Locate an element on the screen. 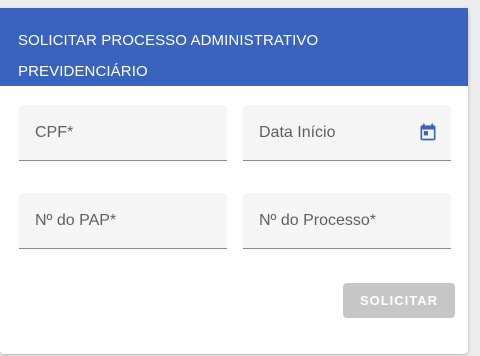 Image resolution: width=480 pixels, height=356 pixels. pap-field: Nº do PAP* is located at coordinates (123, 221).